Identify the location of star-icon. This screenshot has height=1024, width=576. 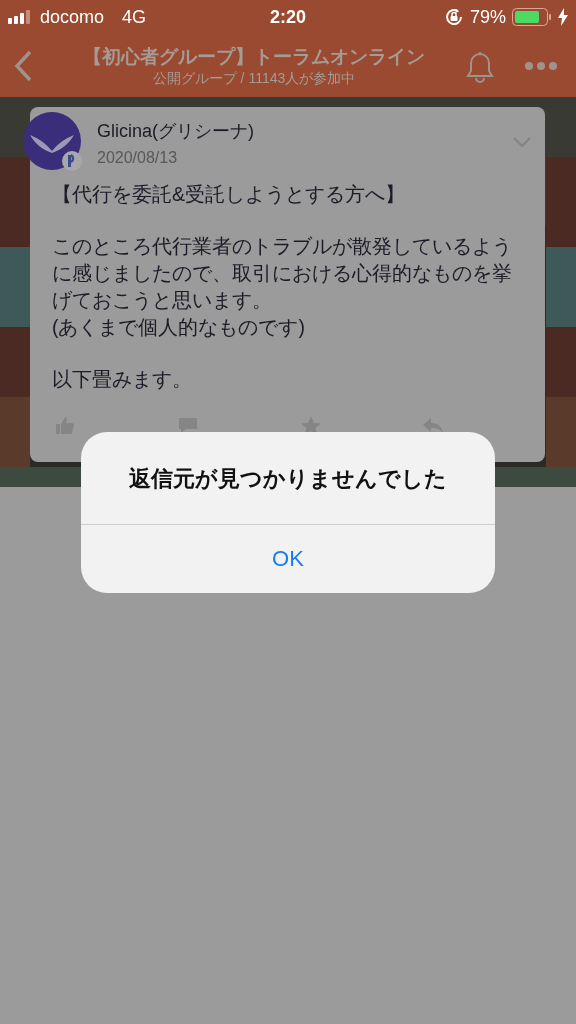
(310, 425).